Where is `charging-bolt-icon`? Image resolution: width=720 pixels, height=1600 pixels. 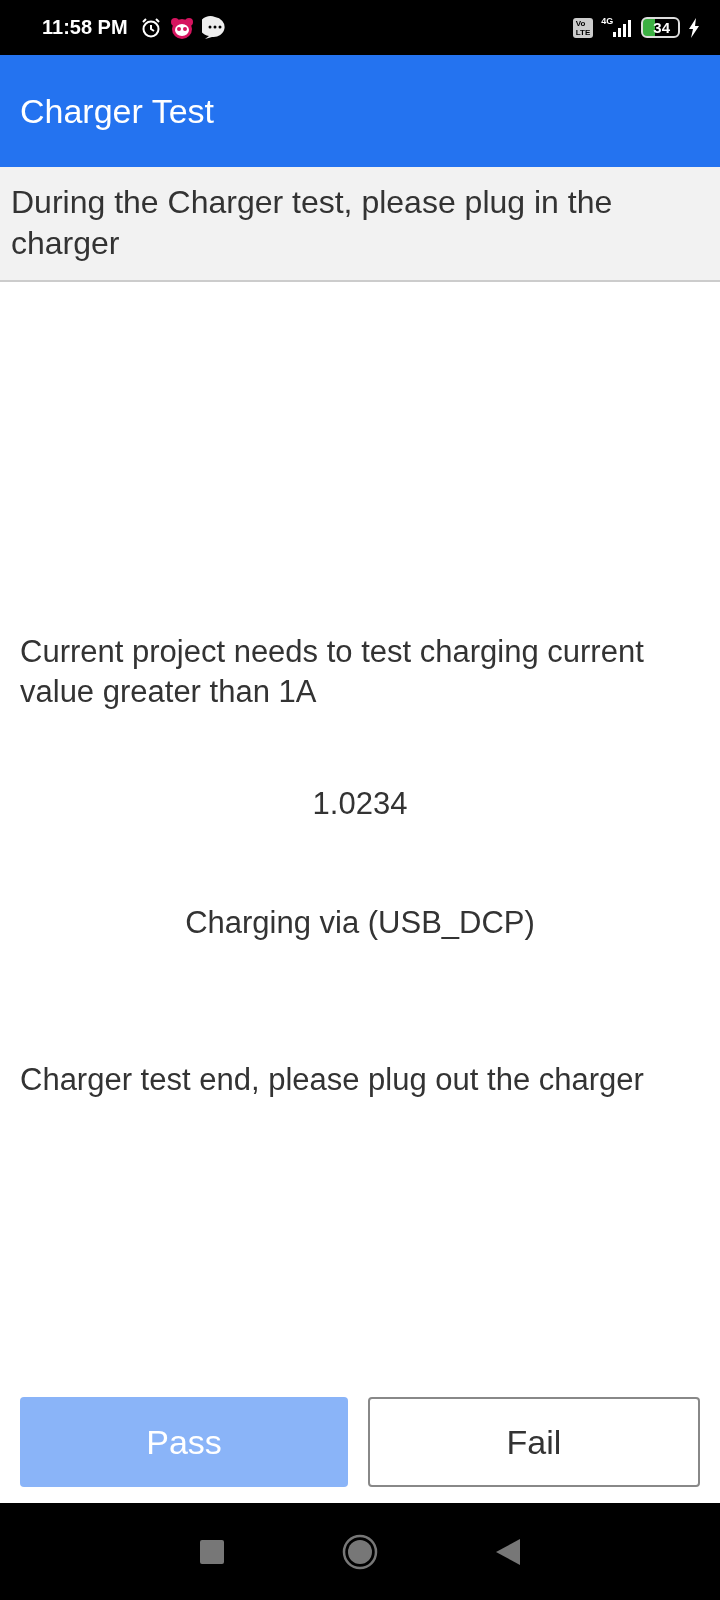 charging-bolt-icon is located at coordinates (694, 27).